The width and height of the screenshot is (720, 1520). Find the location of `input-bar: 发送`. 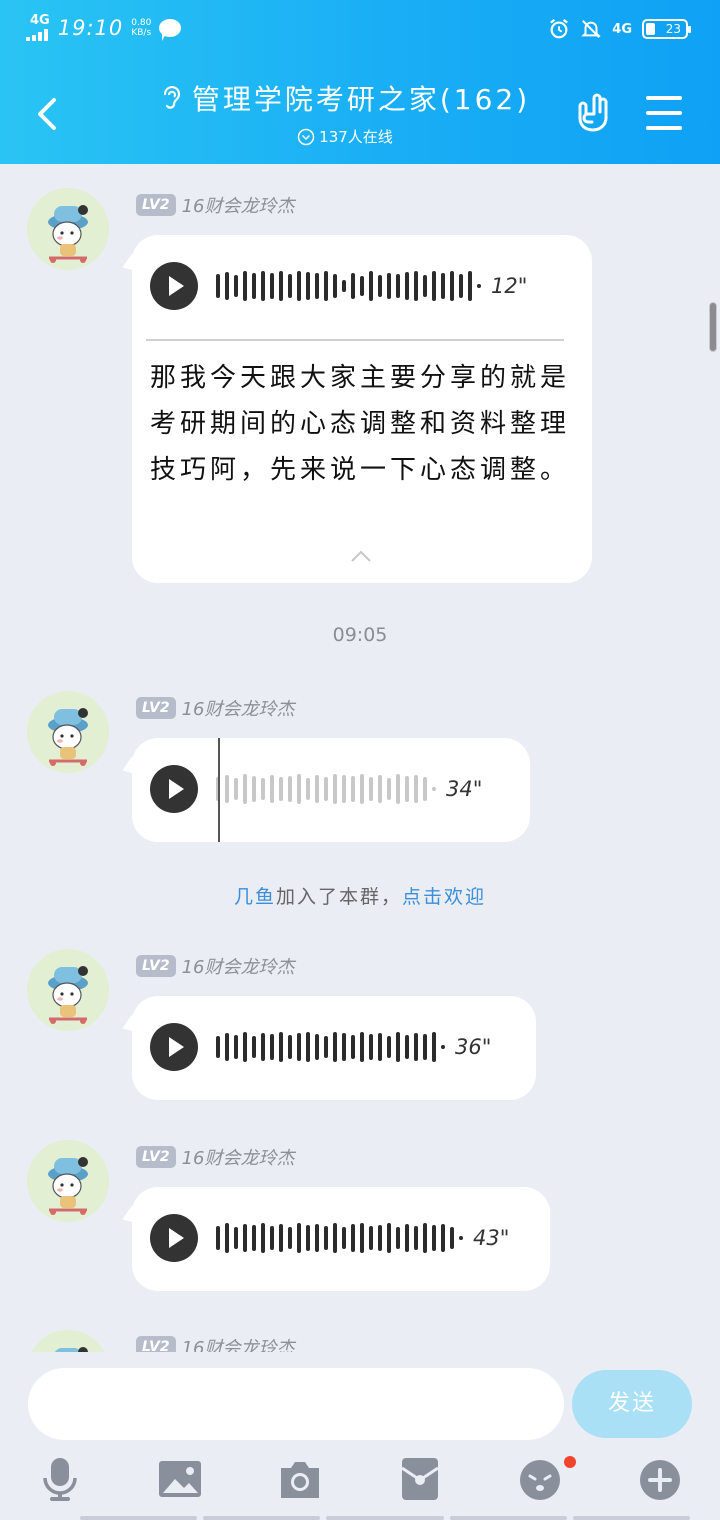

input-bar: 发送 is located at coordinates (360, 1436).